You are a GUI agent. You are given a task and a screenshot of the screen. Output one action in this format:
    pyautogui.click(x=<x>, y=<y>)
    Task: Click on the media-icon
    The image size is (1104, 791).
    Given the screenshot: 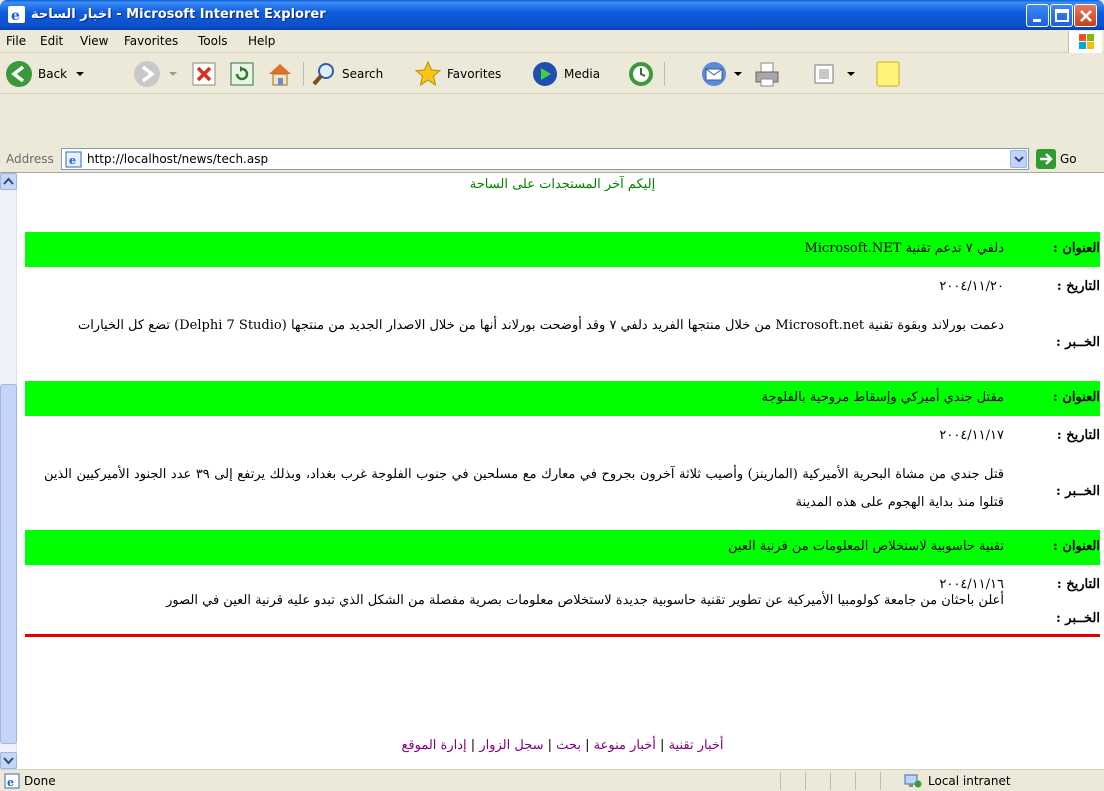 What is the action you would take?
    pyautogui.click(x=545, y=74)
    